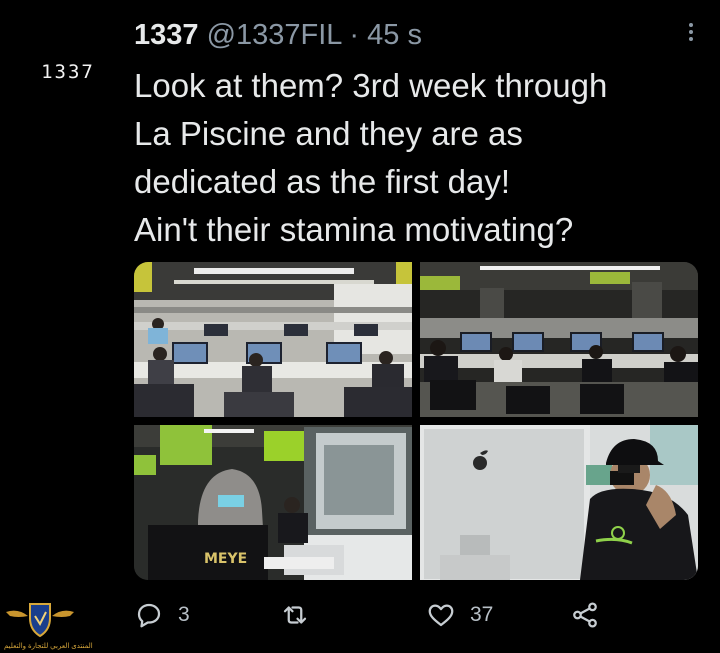  What do you see at coordinates (559, 339) in the screenshot?
I see `students-at-computers-photo` at bounding box center [559, 339].